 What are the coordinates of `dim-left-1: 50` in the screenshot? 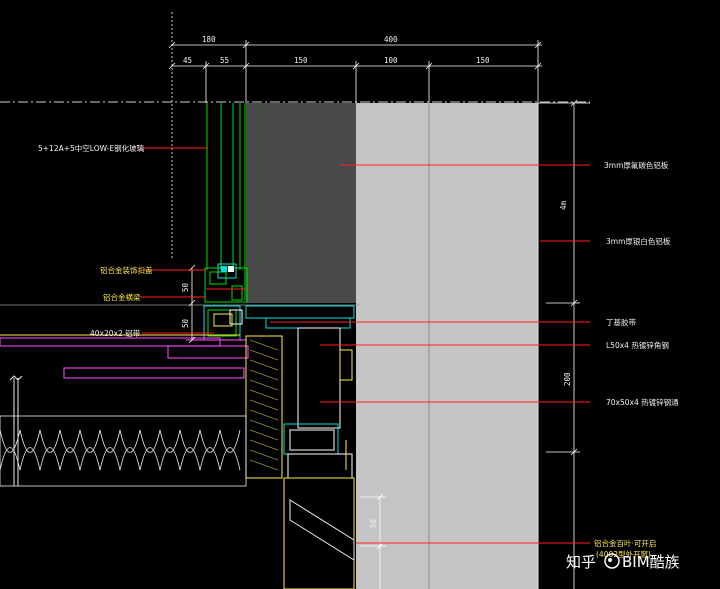 It's located at (185, 287).